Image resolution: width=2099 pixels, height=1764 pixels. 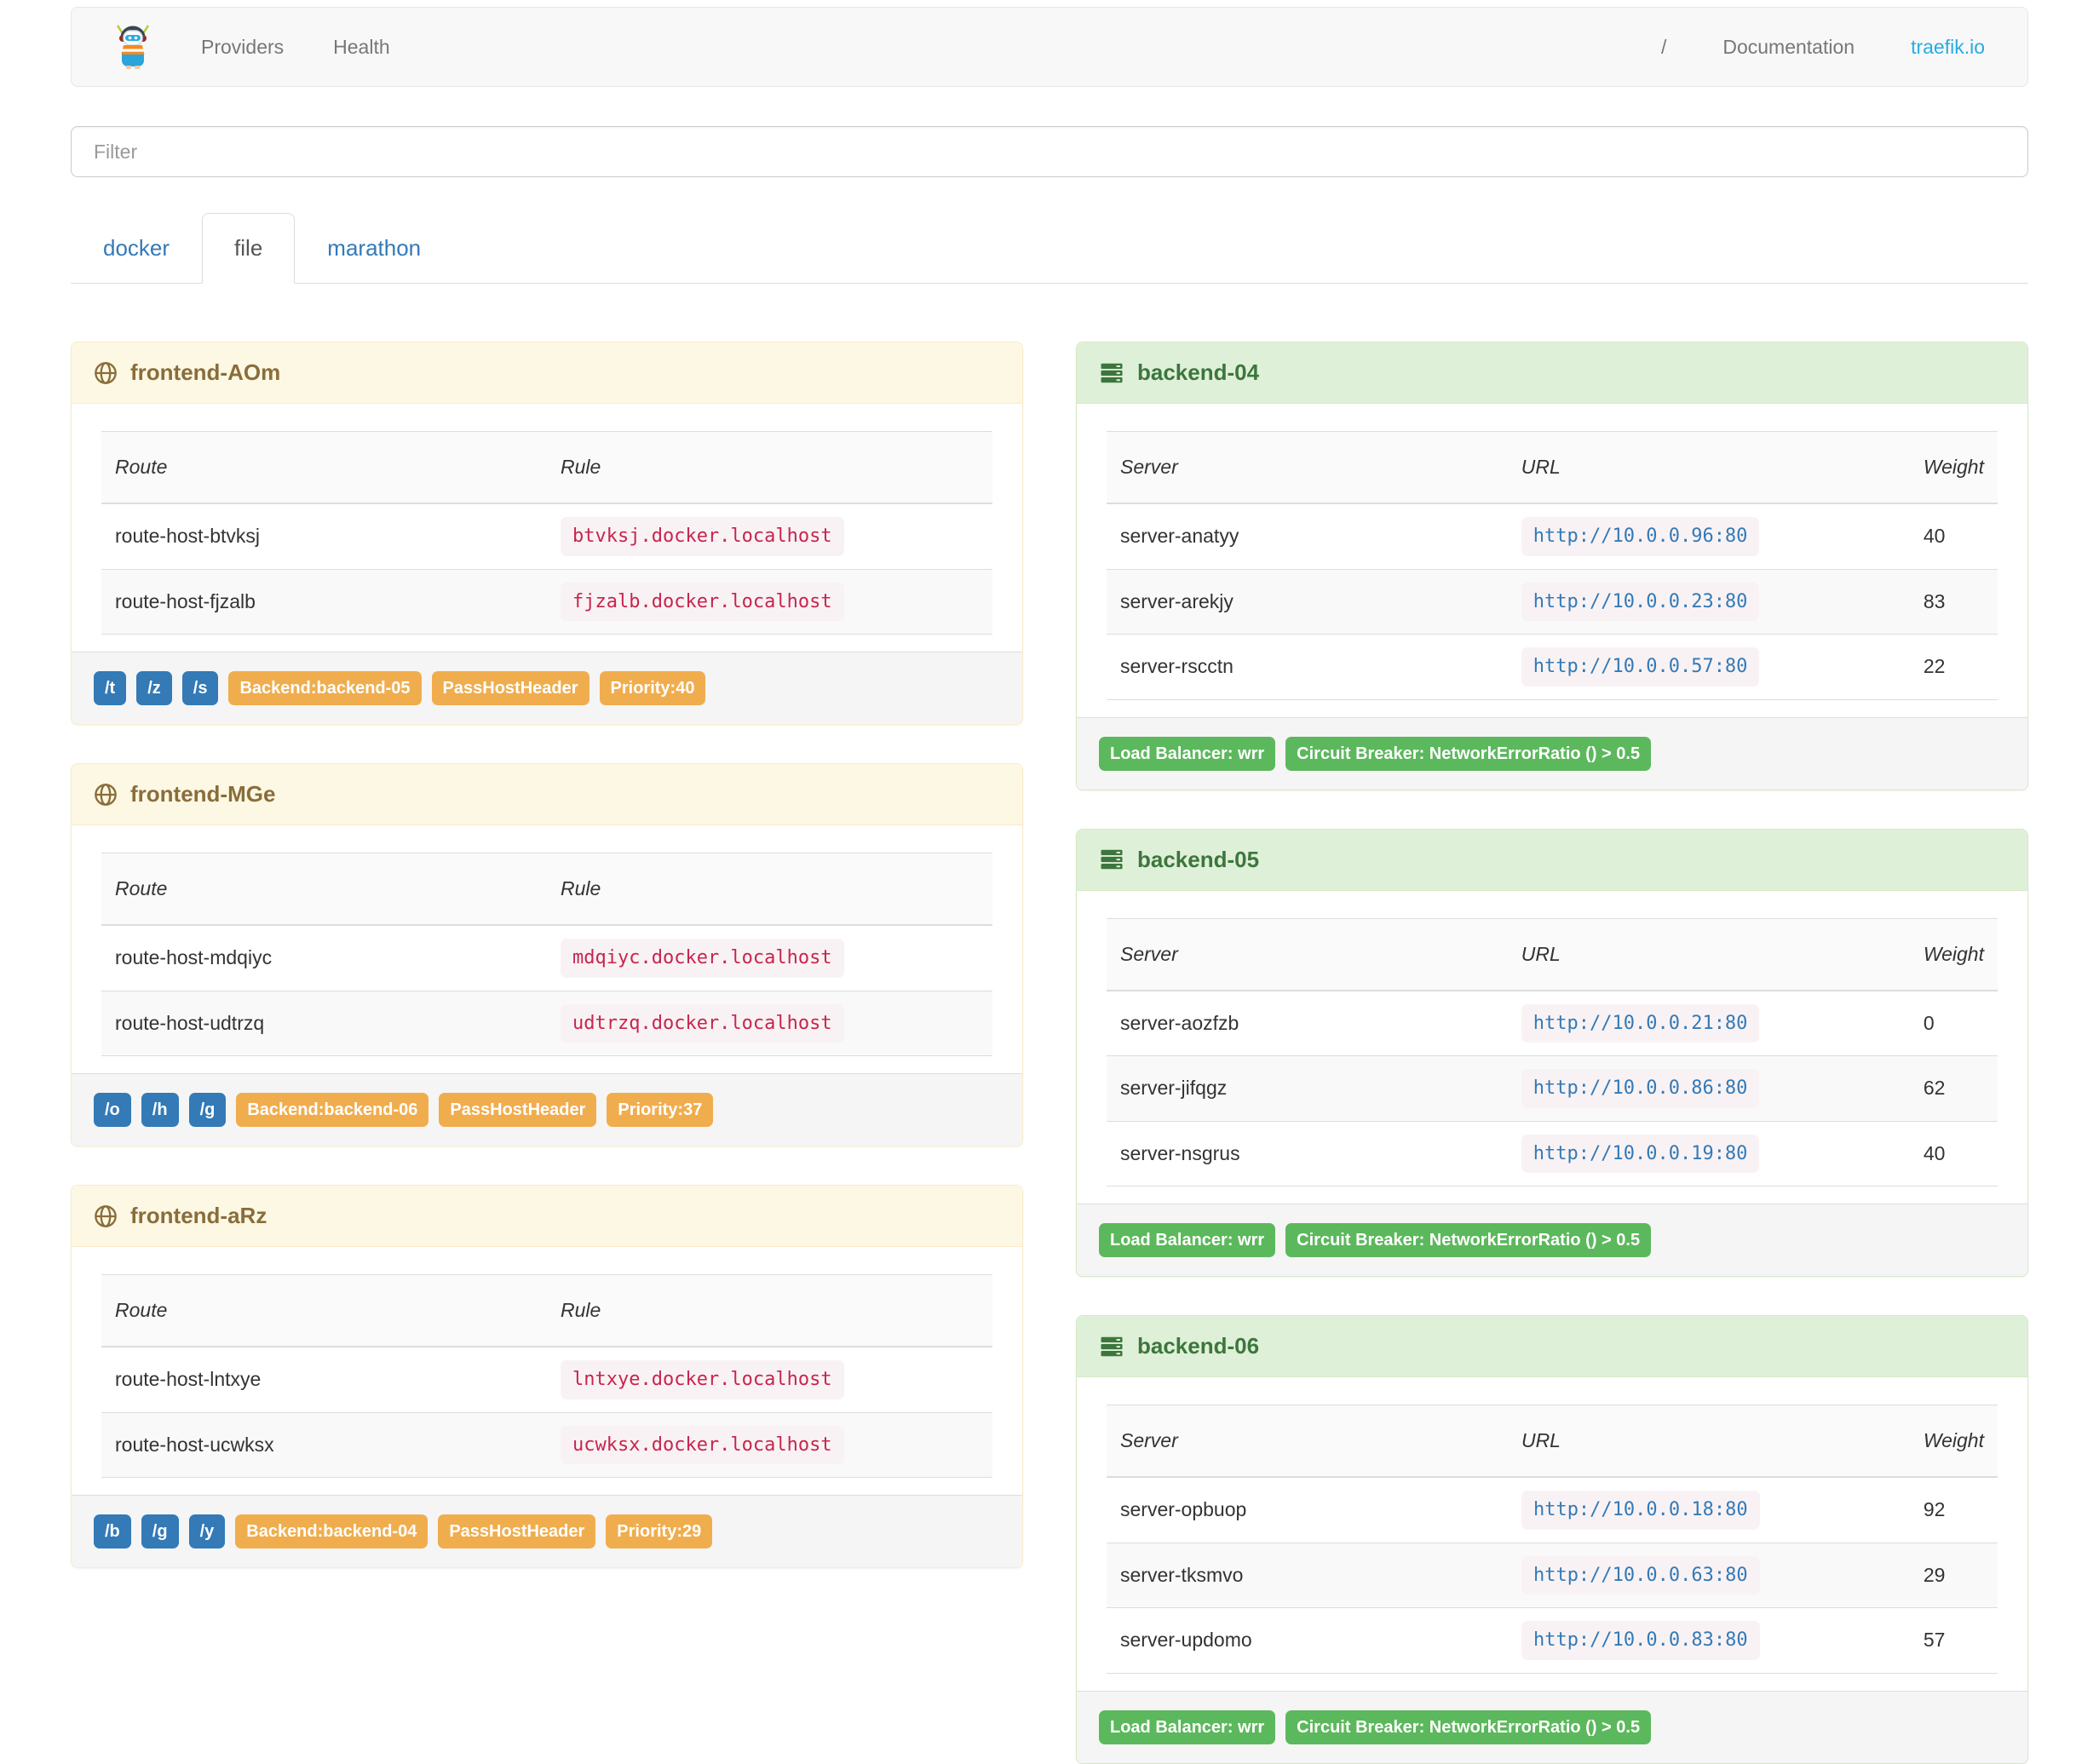 I want to click on backend-ref-badge: Backend:backend-06, so click(x=332, y=1110).